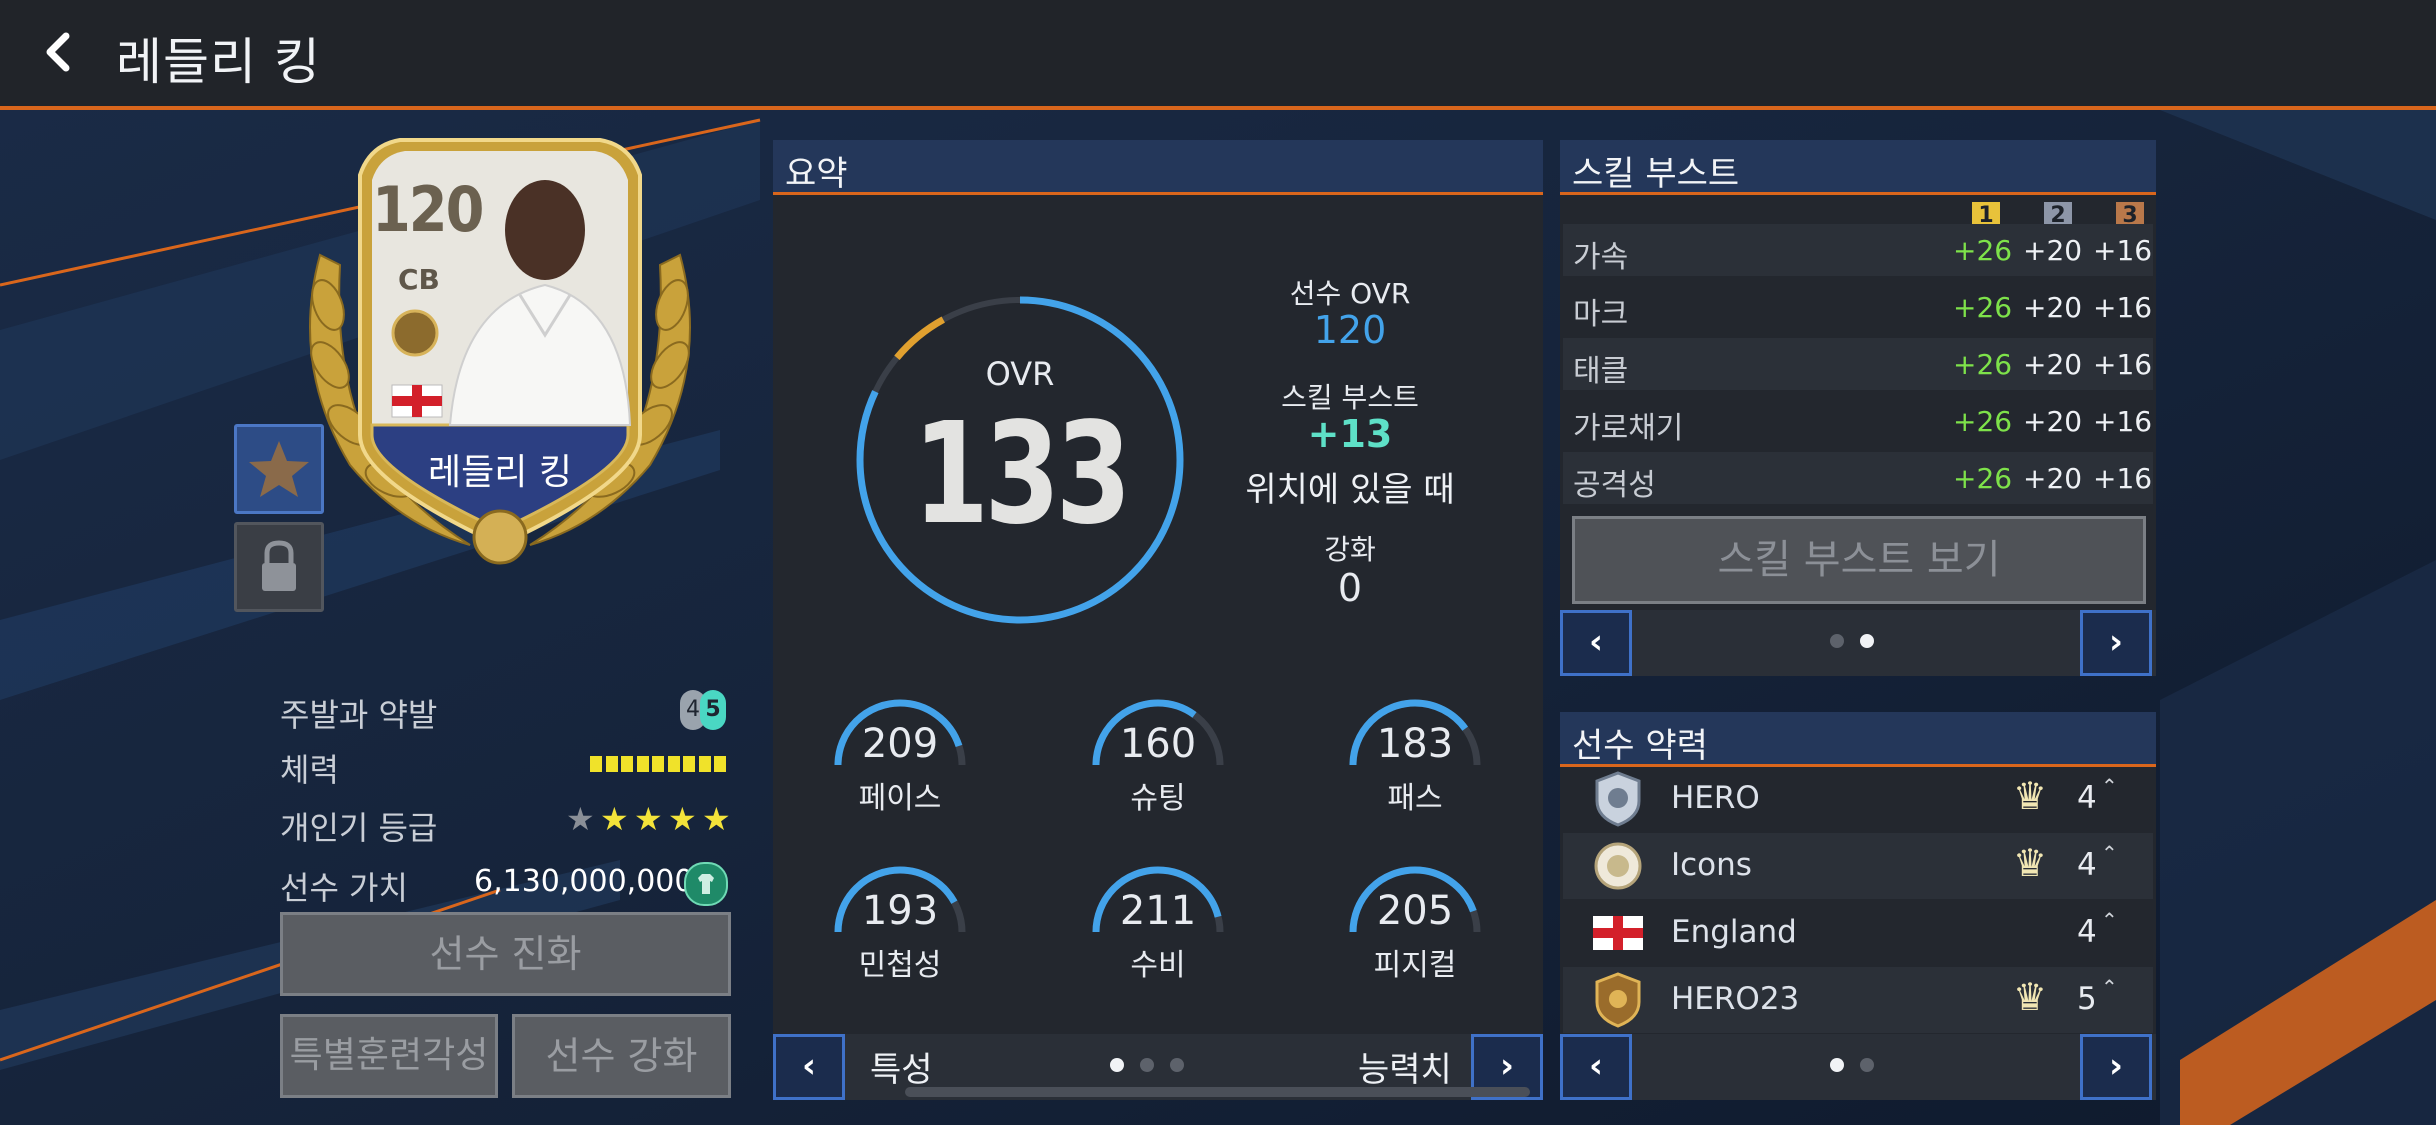 The width and height of the screenshot is (2436, 1125). I want to click on summary-page-dots, so click(1160, 1068).